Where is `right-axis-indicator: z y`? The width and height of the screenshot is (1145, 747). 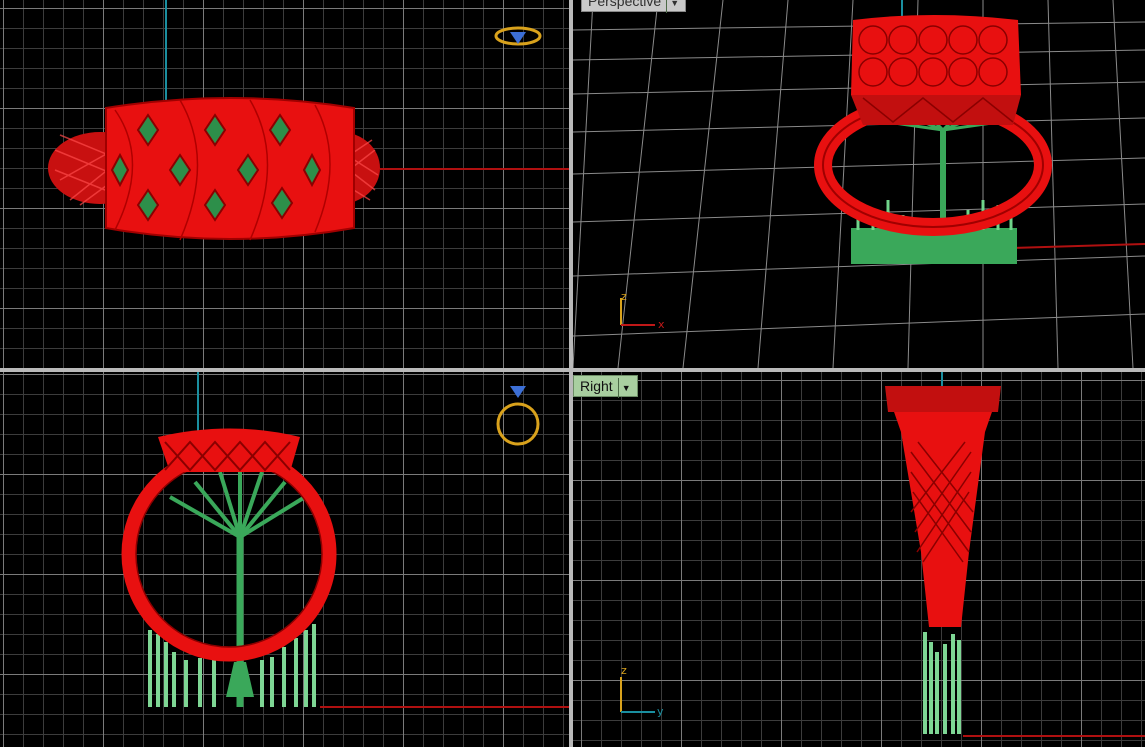 right-axis-indicator: z y is located at coordinates (642, 691).